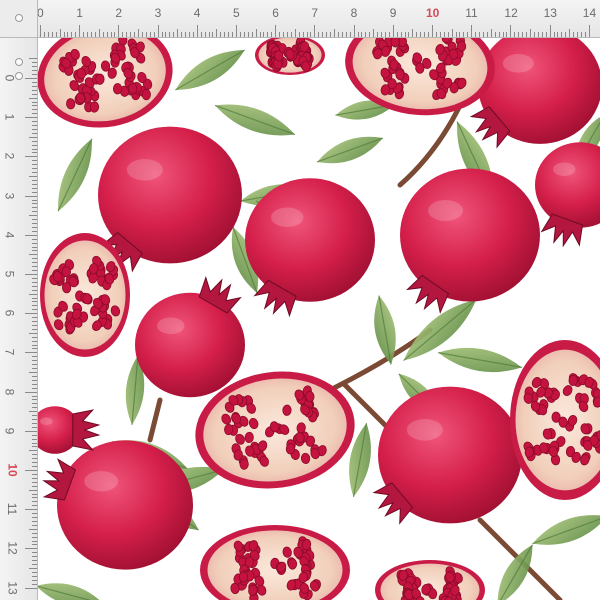 This screenshot has width=600, height=600. I want to click on ruler-left: 0 1 2 3 4 5 6 7 8 9 10 11 12 13, so click(19, 300).